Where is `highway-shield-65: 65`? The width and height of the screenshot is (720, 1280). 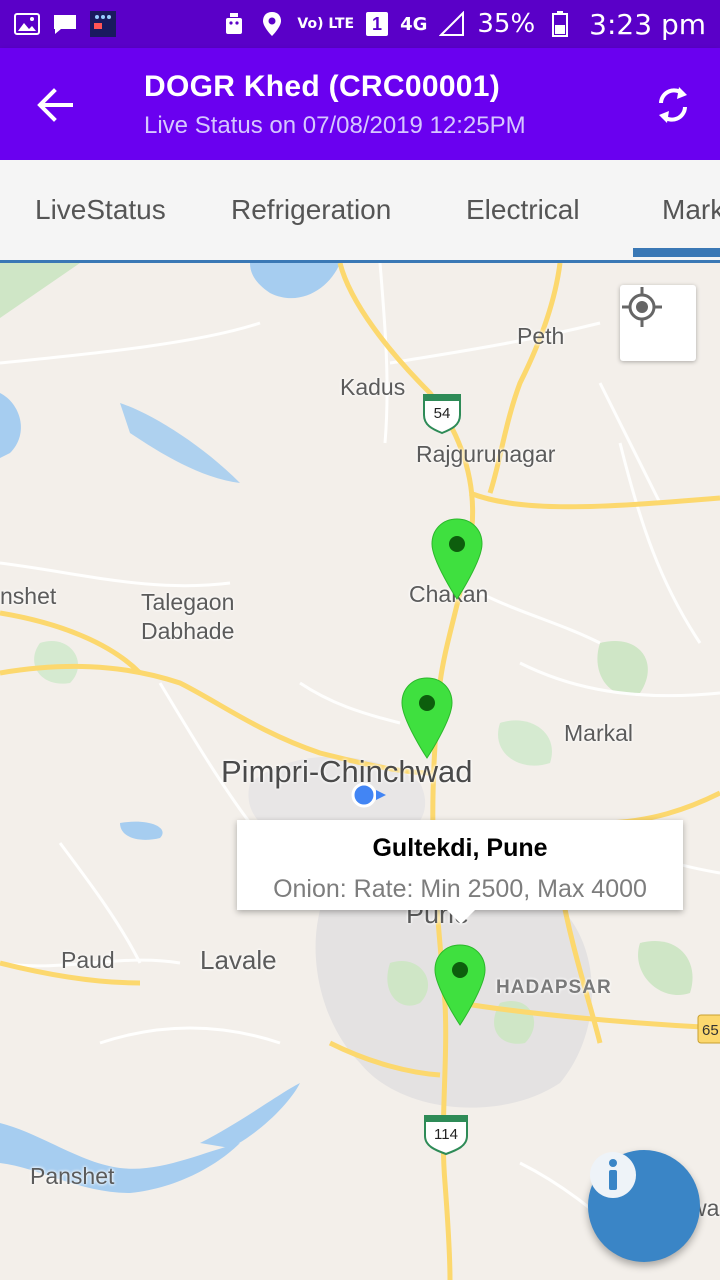 highway-shield-65: 65 is located at coordinates (708, 1029).